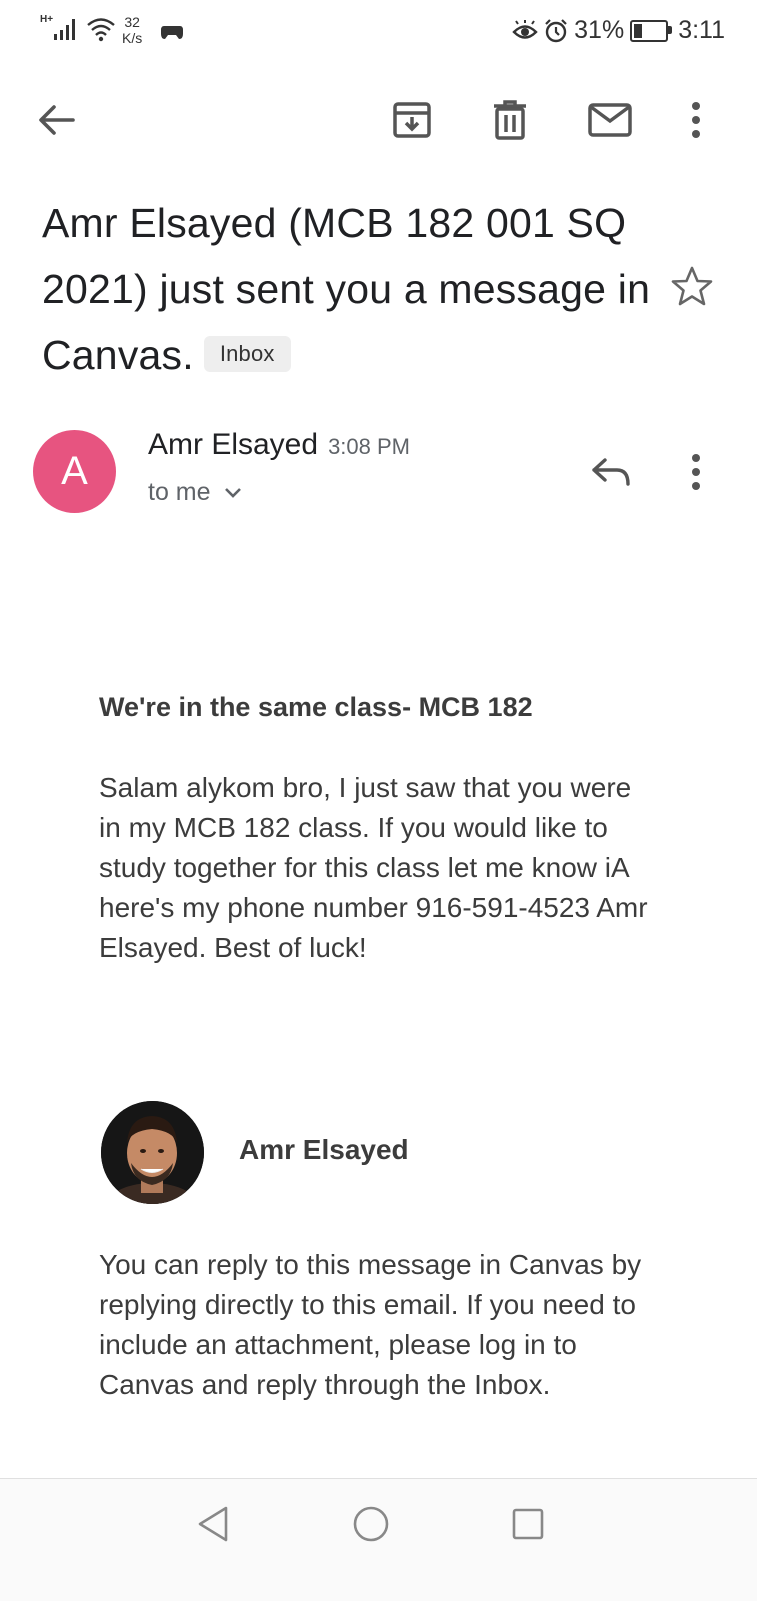 This screenshot has height=1601, width=757. I want to click on star-button, so click(692, 286).